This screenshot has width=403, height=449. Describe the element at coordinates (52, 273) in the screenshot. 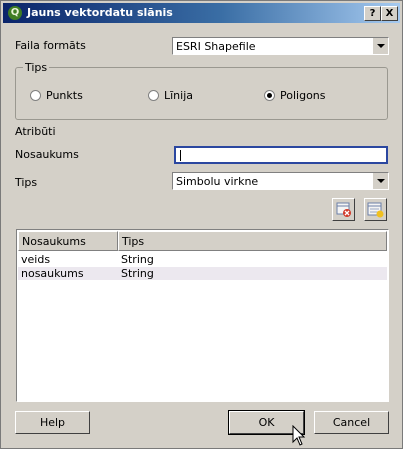

I see `cell-name: nosaukums` at that location.